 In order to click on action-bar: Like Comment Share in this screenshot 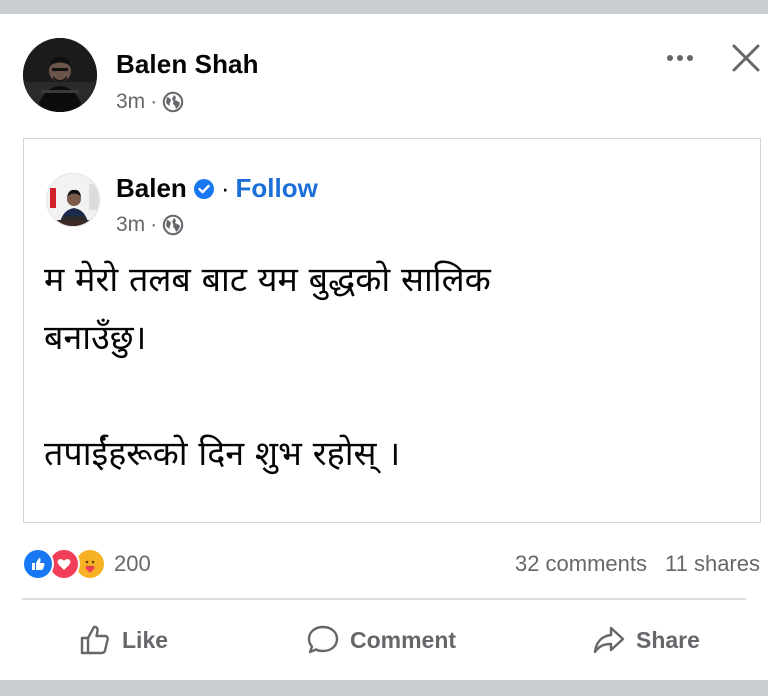, I will do `click(384, 642)`.